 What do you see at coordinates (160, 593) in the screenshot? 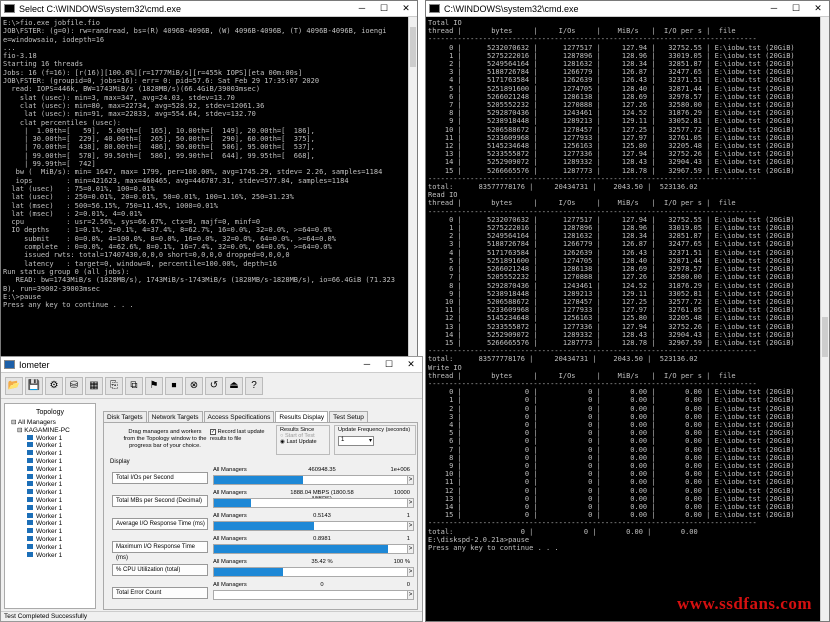
I see `metric-button: Total Error Count` at bounding box center [160, 593].